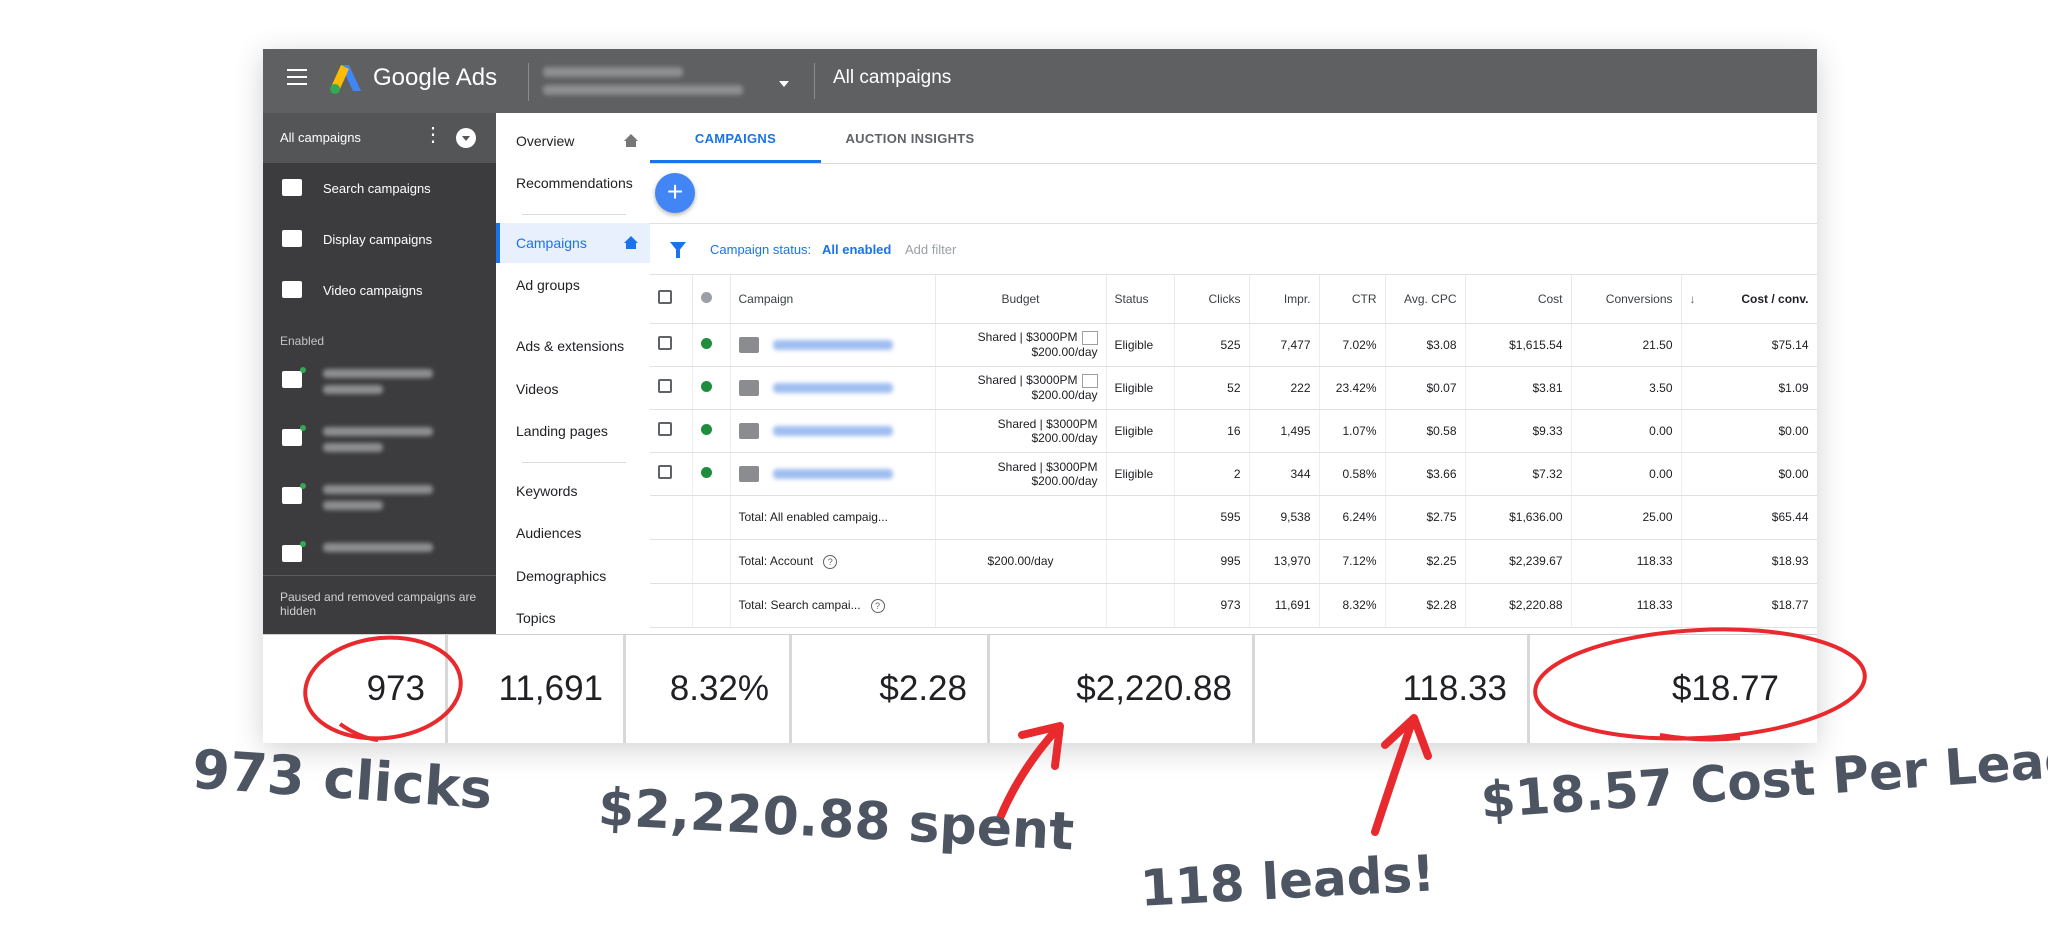 This screenshot has height=941, width=2048. Describe the element at coordinates (892, 77) in the screenshot. I see `page-title: All campaigns` at that location.